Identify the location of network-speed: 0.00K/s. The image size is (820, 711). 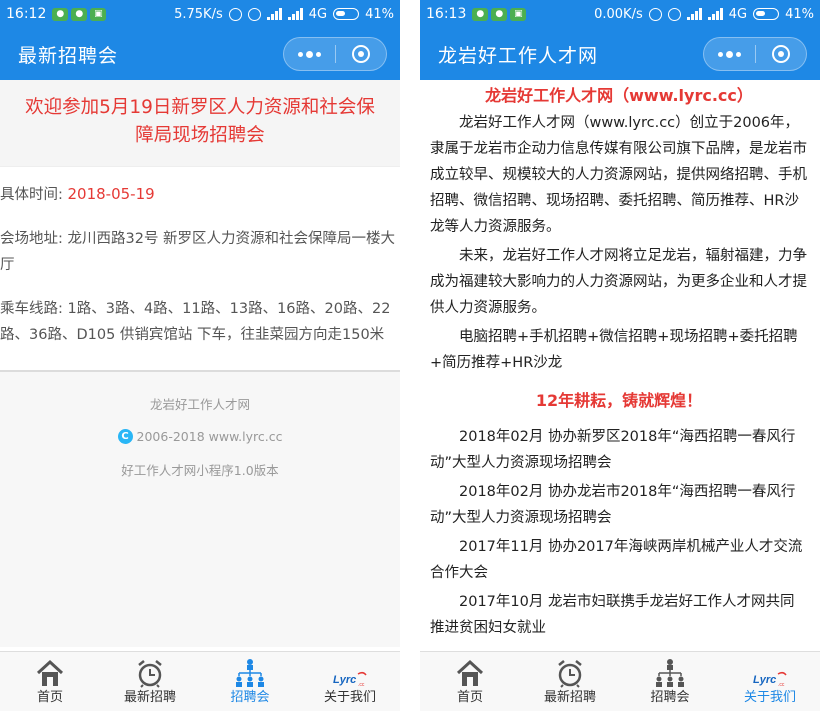
(618, 14).